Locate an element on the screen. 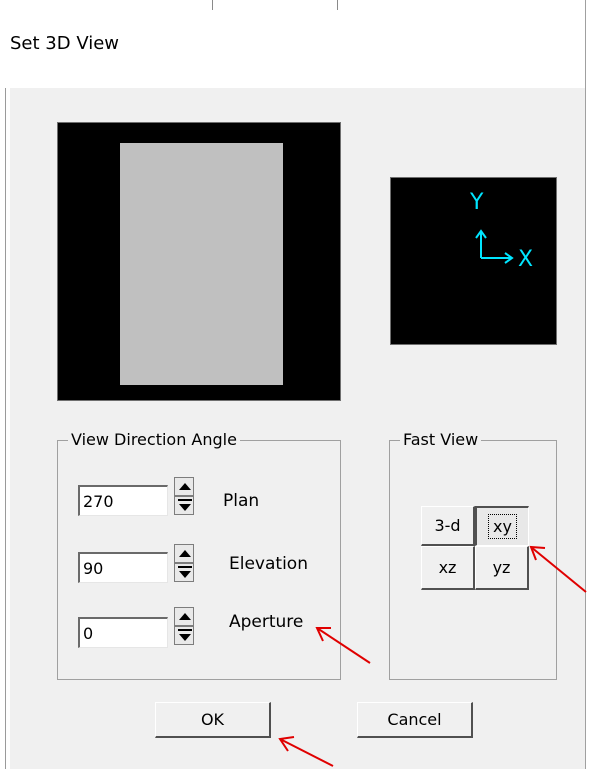 Image resolution: width=599 pixels, height=769 pixels. right-frame is located at coordinates (592, 384).